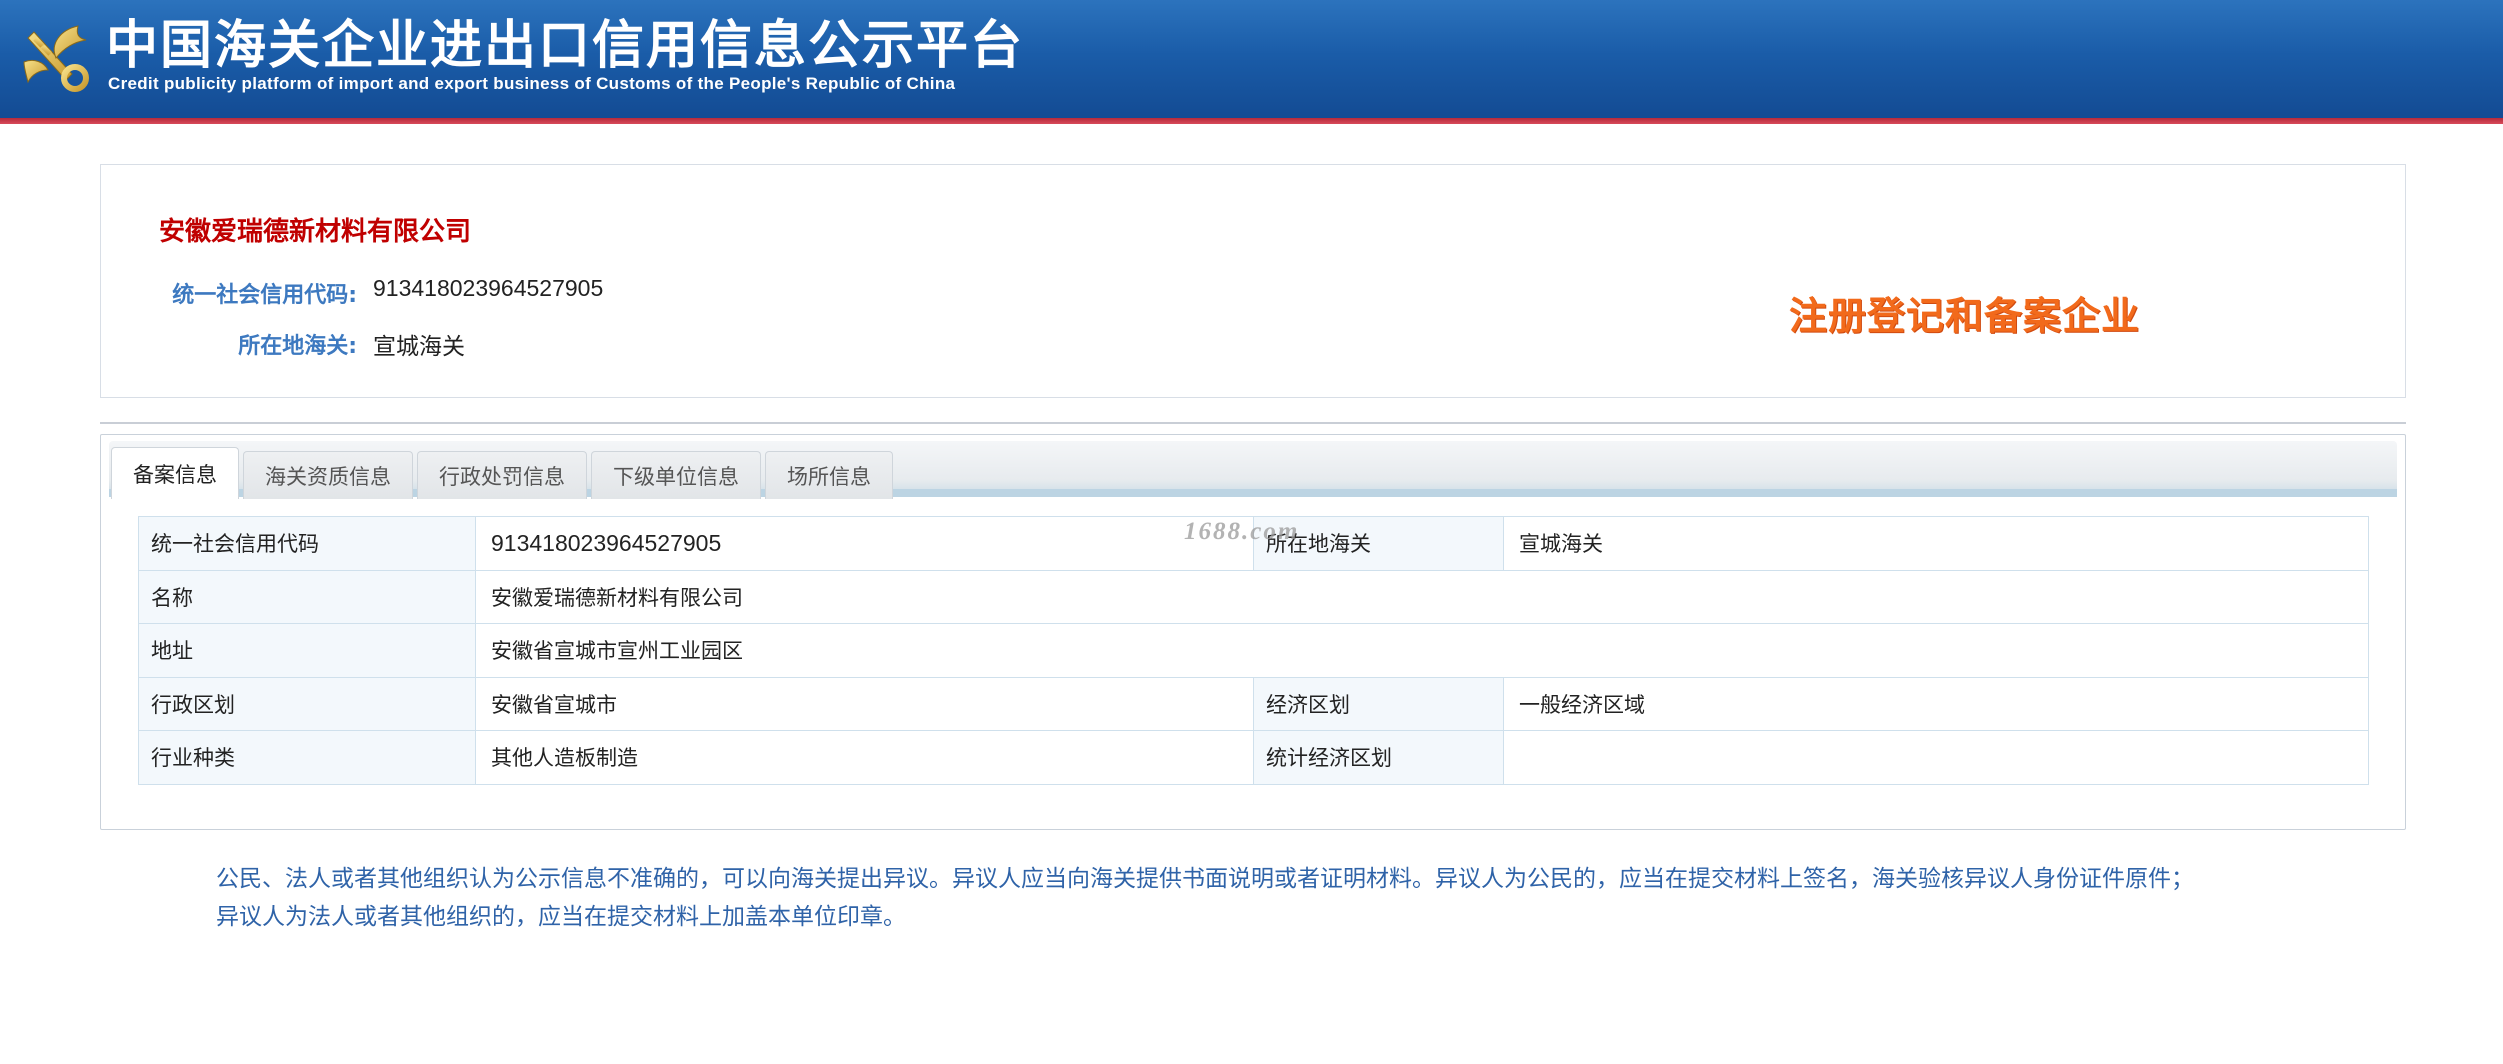  Describe the element at coordinates (1378, 757) in the screenshot. I see `table-label: 统计经济区划` at that location.